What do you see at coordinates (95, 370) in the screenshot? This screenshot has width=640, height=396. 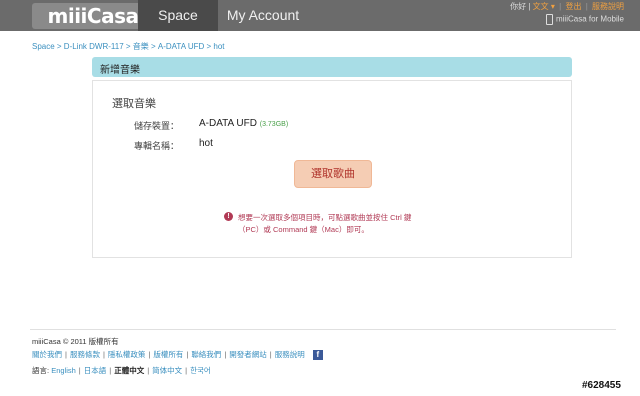 I see `language-japanese: 日本語` at bounding box center [95, 370].